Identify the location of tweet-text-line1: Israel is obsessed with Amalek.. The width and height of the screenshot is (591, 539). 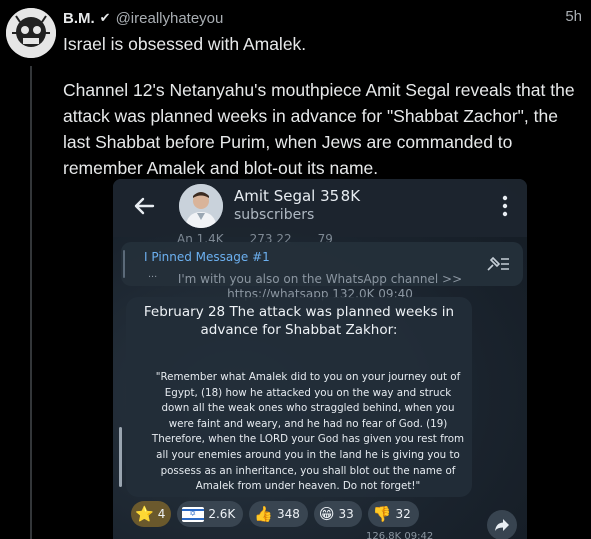
(185, 44).